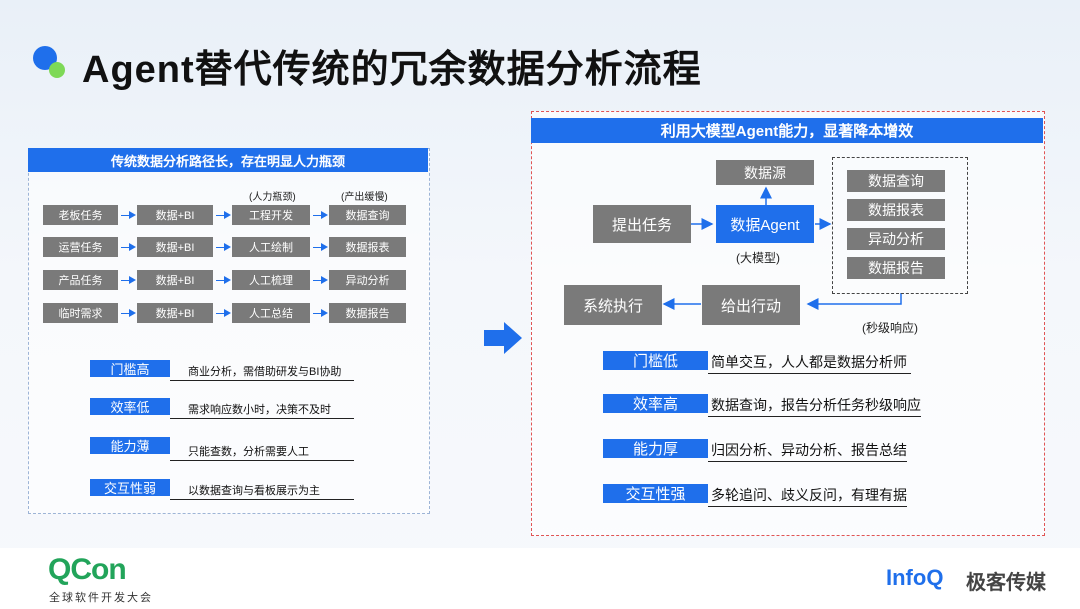  Describe the element at coordinates (890, 328) in the screenshot. I see `response-speed-note: (秒级响应)` at that location.